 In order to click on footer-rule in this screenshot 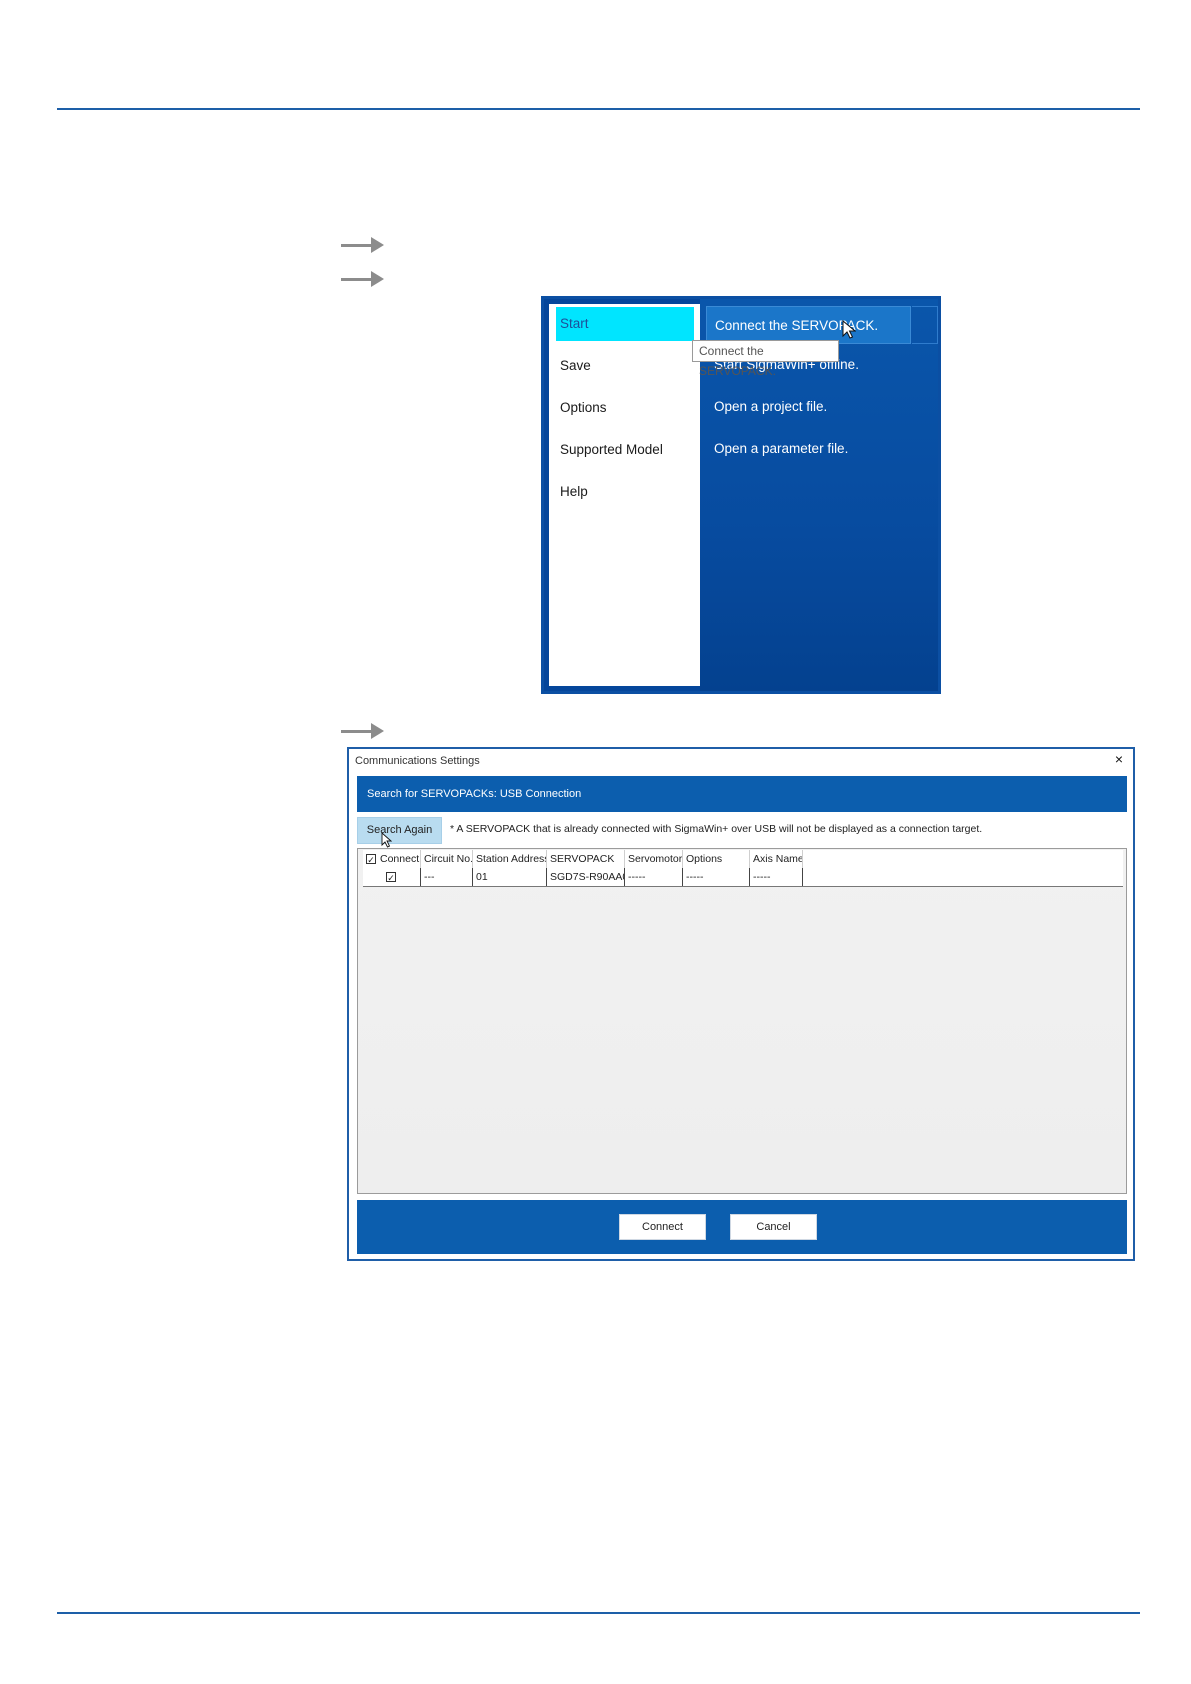, I will do `click(598, 1613)`.